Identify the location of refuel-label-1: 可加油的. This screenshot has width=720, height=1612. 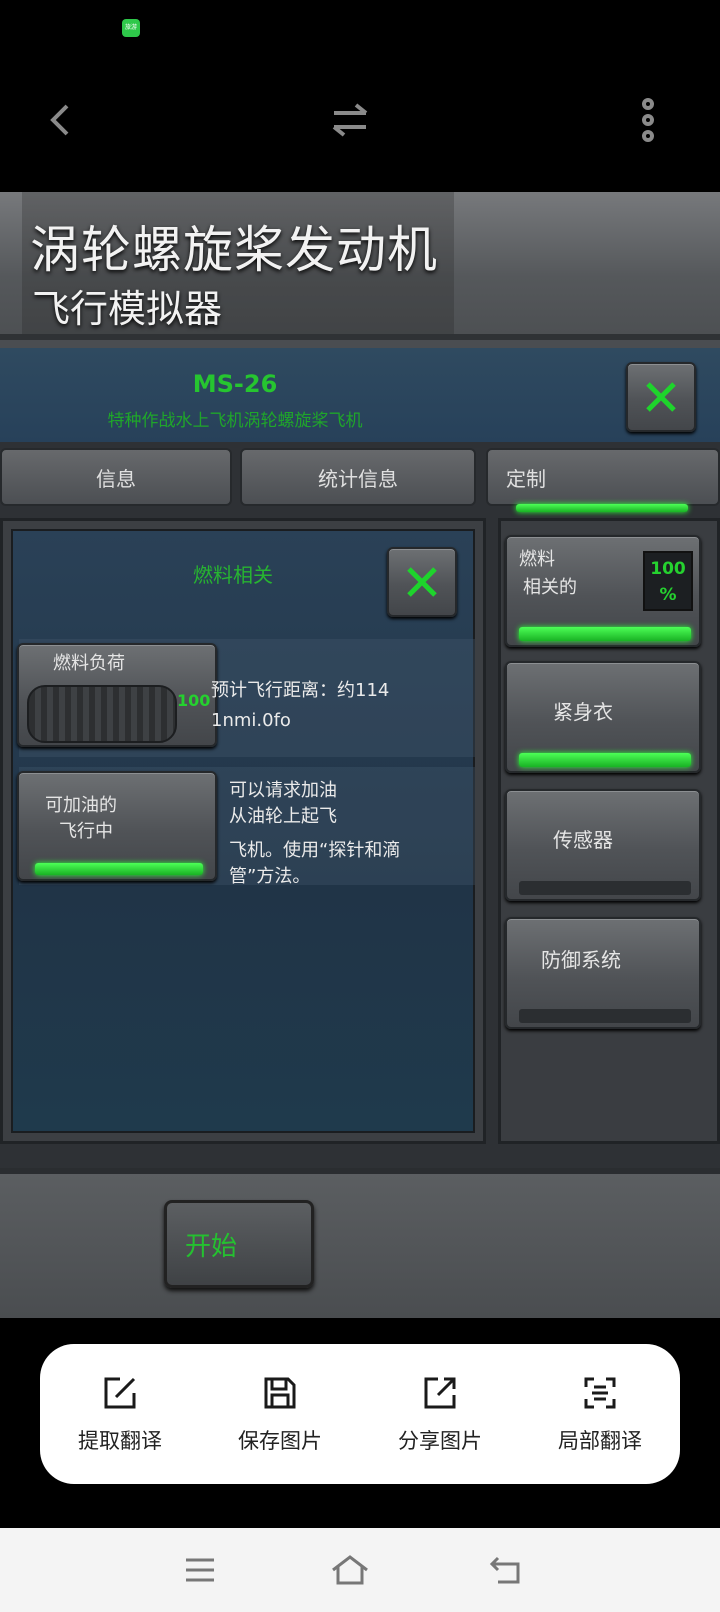
(81, 805).